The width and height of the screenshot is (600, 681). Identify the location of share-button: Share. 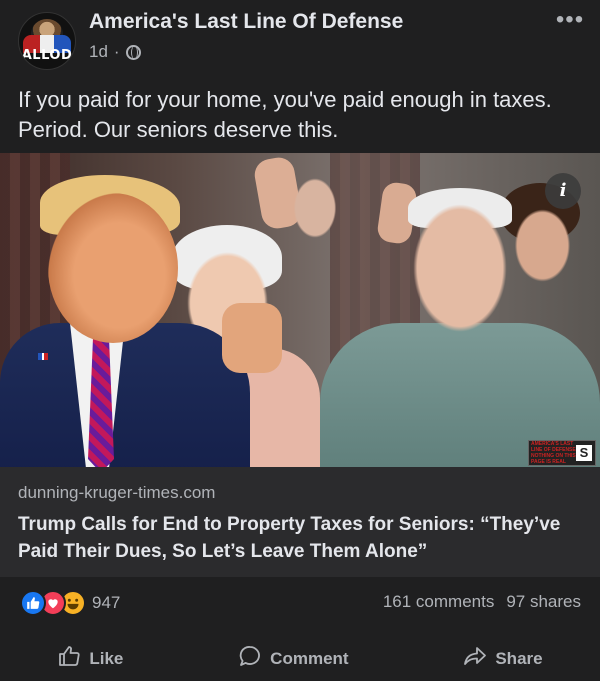
(502, 658).